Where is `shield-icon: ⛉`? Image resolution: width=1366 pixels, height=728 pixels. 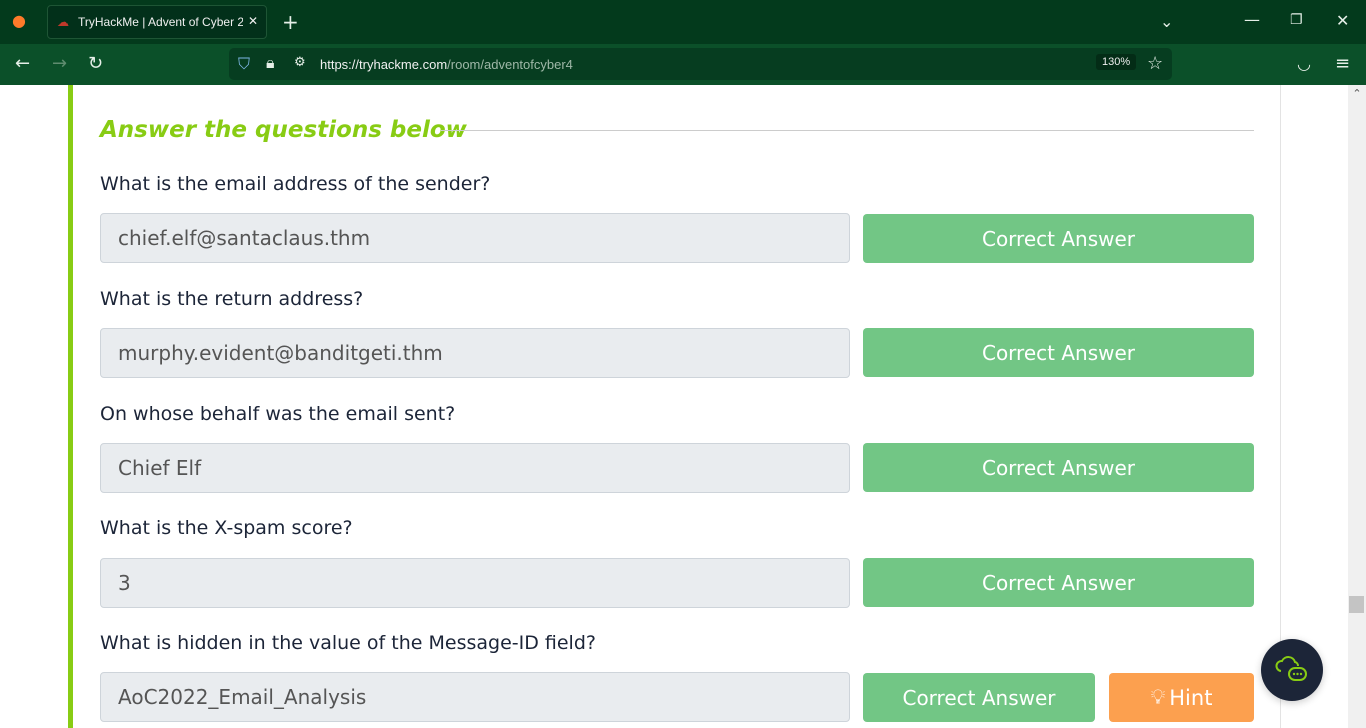 shield-icon: ⛉ is located at coordinates (244, 64).